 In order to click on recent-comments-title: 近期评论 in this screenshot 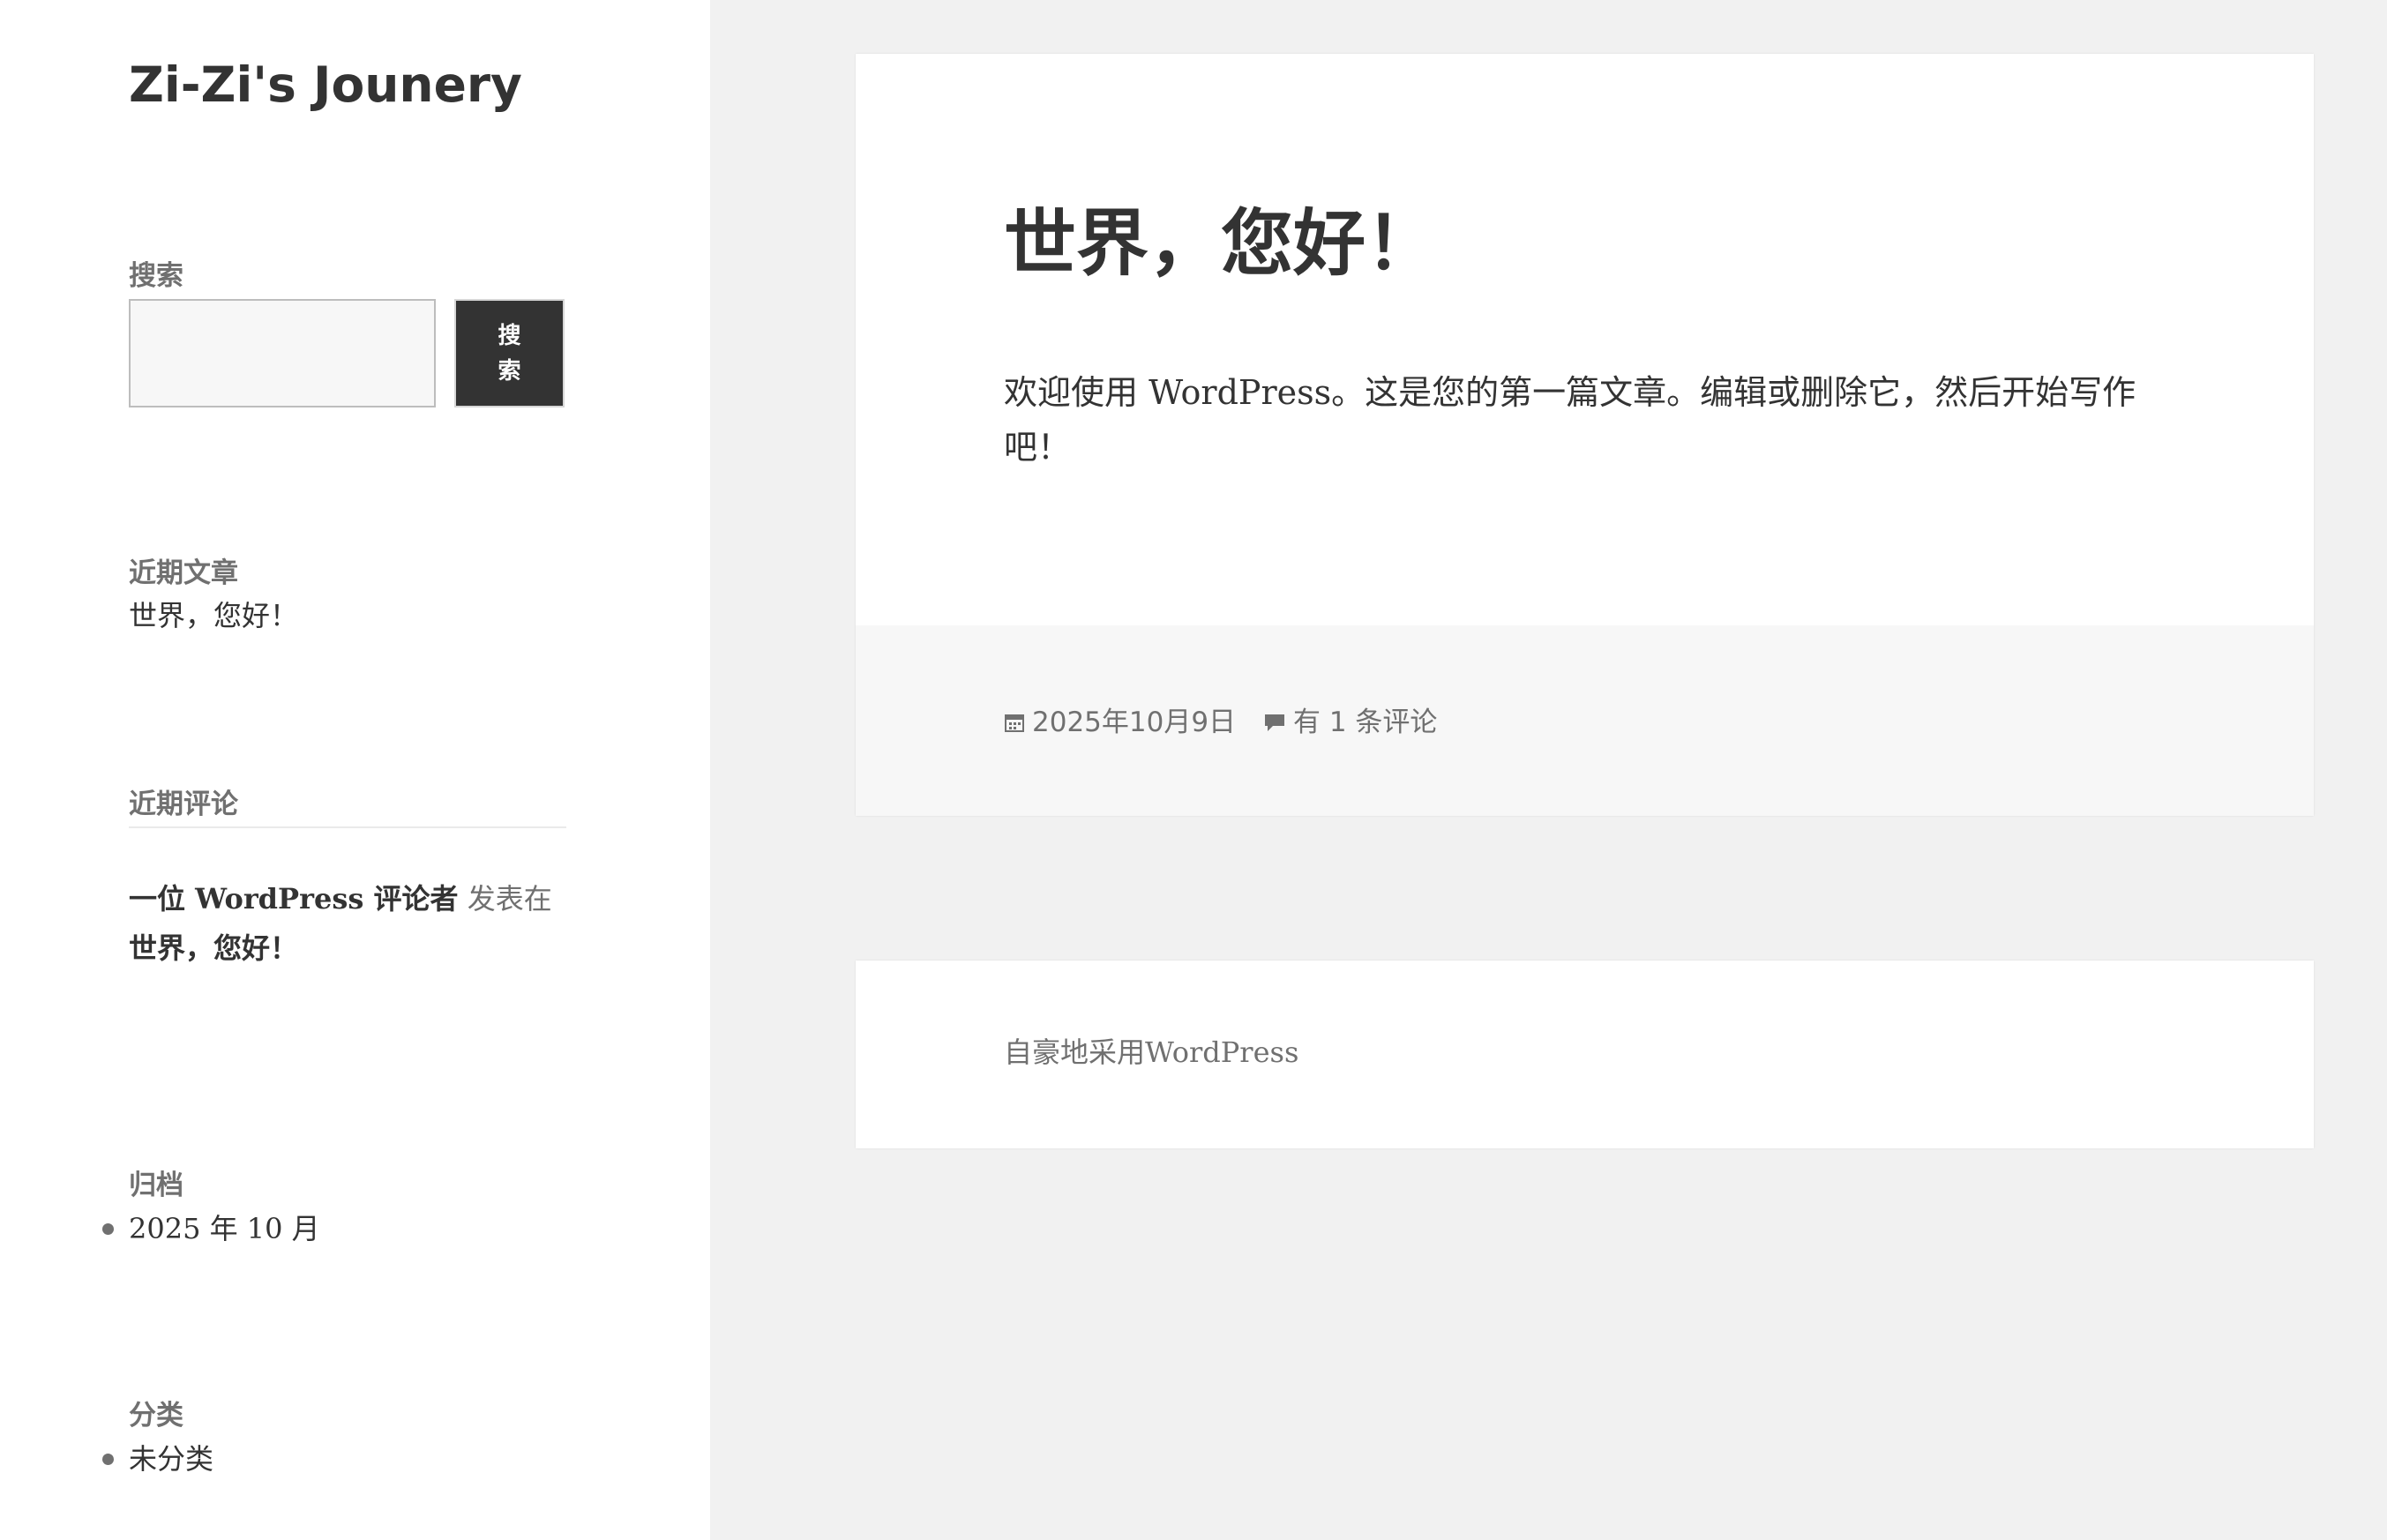, I will do `click(183, 804)`.